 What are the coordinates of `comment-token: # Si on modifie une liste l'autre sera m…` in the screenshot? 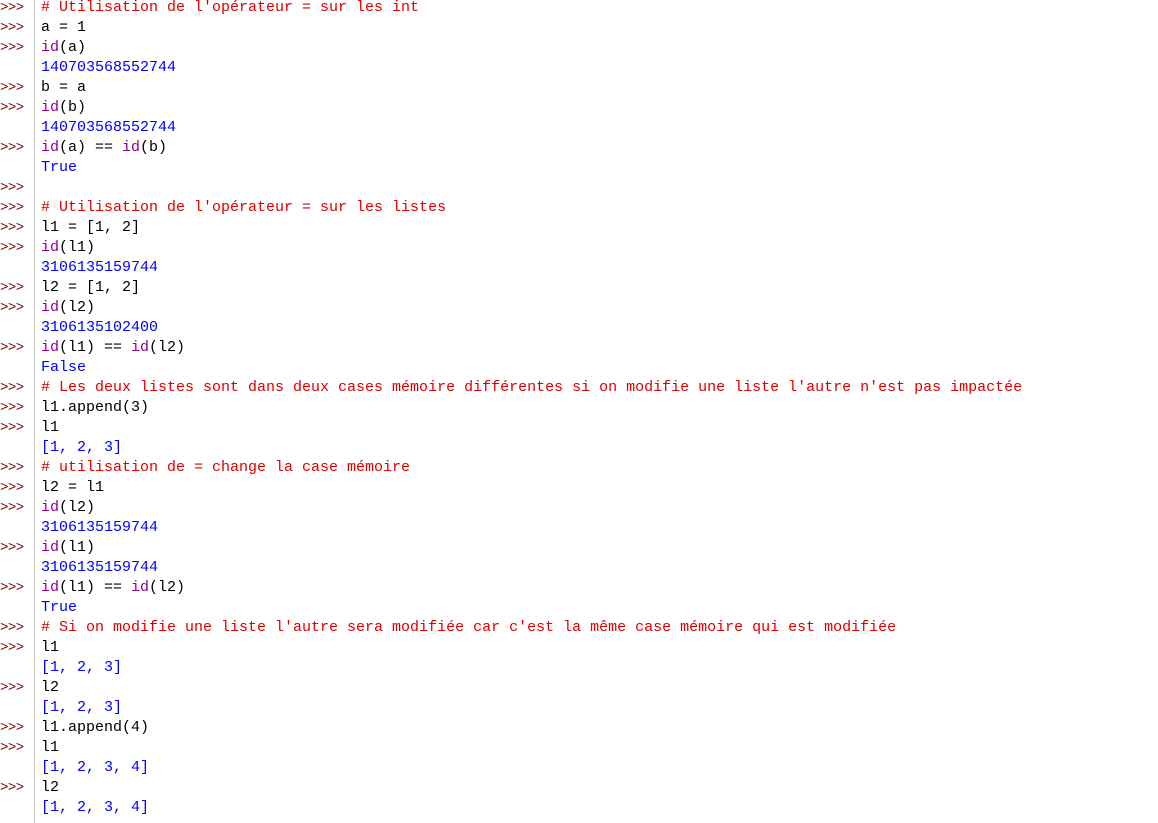 It's located at (469, 627).